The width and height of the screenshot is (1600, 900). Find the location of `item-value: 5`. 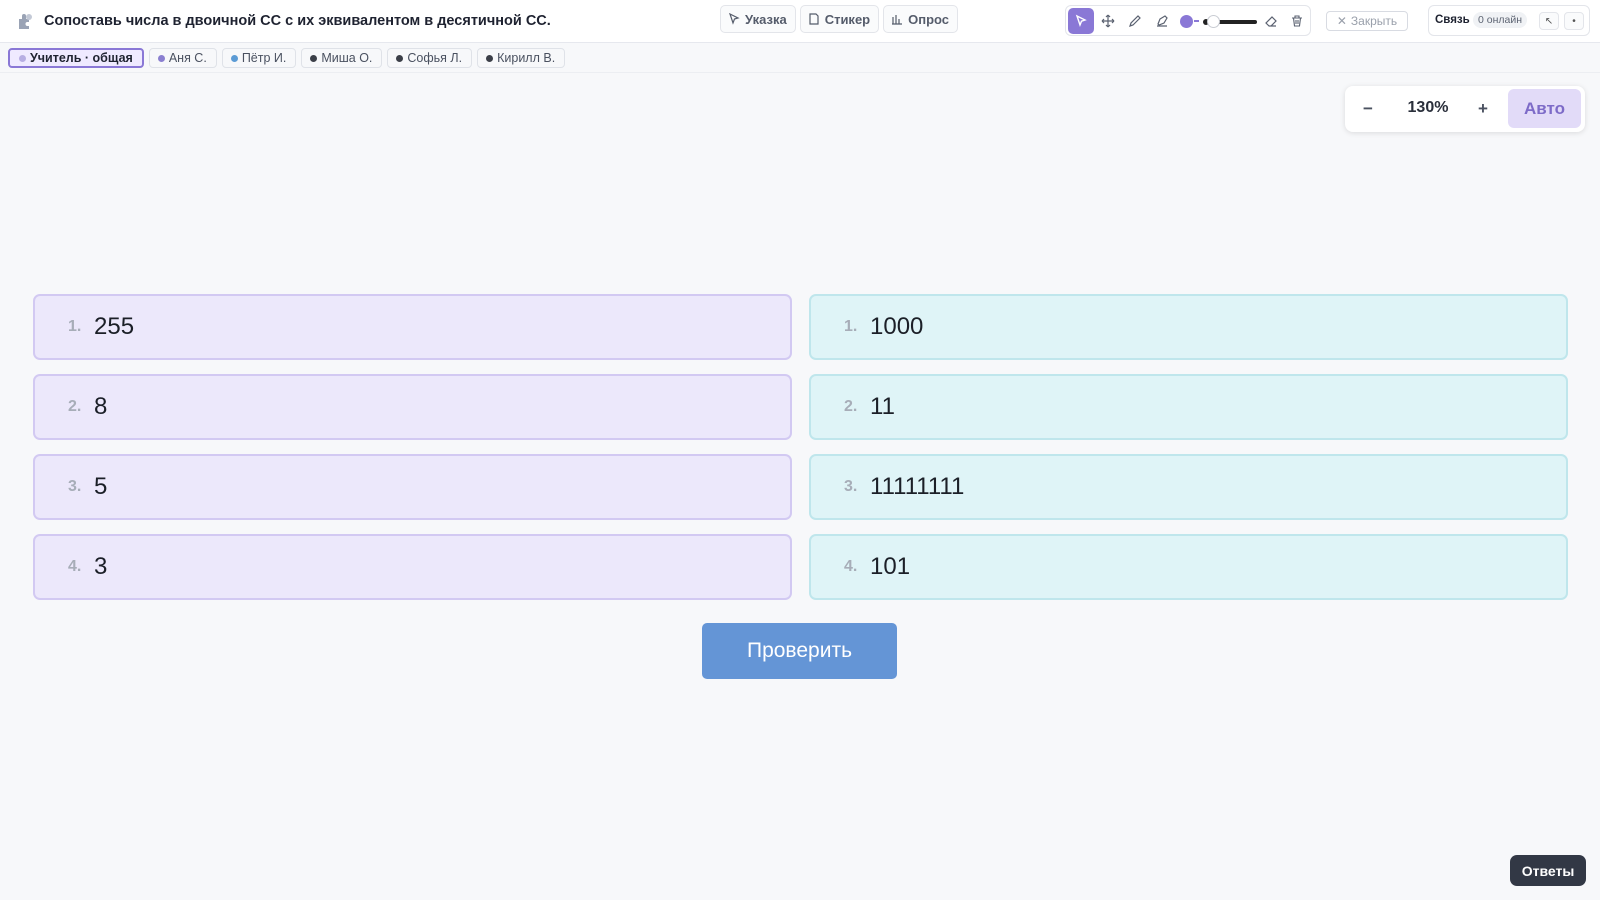

item-value: 5 is located at coordinates (101, 486).